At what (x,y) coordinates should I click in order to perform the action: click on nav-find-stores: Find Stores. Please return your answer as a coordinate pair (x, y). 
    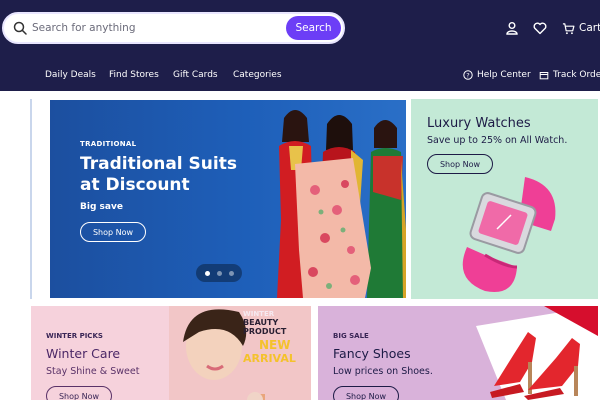
    Looking at the image, I should click on (134, 75).